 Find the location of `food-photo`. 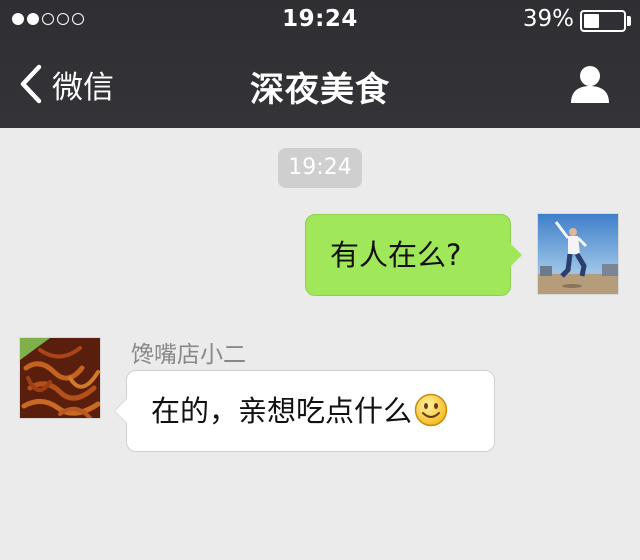

food-photo is located at coordinates (60, 378).